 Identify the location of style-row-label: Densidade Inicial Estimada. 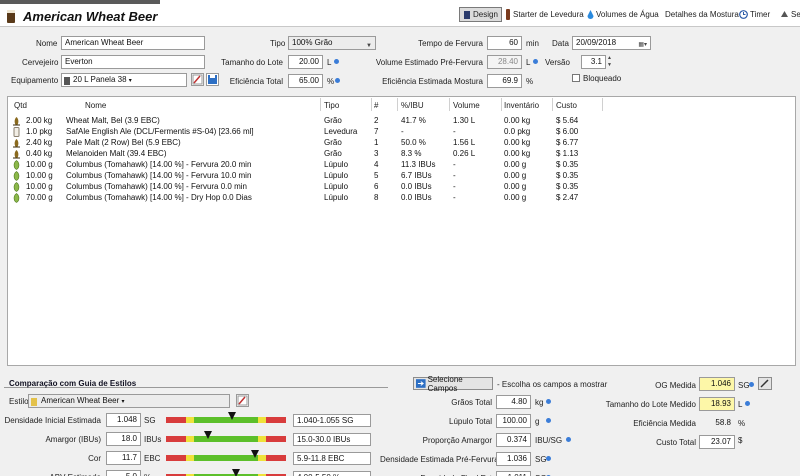
(53, 420).